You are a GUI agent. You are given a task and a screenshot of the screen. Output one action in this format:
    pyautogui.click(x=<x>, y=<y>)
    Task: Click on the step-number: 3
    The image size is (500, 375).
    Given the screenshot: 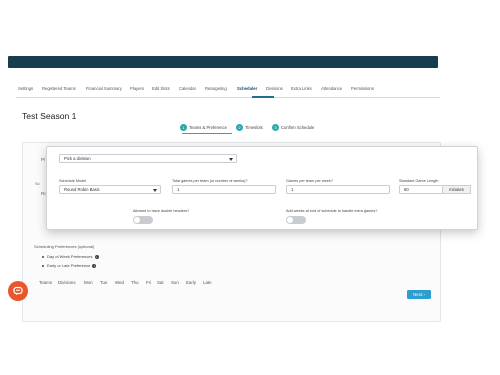 What is the action you would take?
    pyautogui.click(x=275, y=127)
    